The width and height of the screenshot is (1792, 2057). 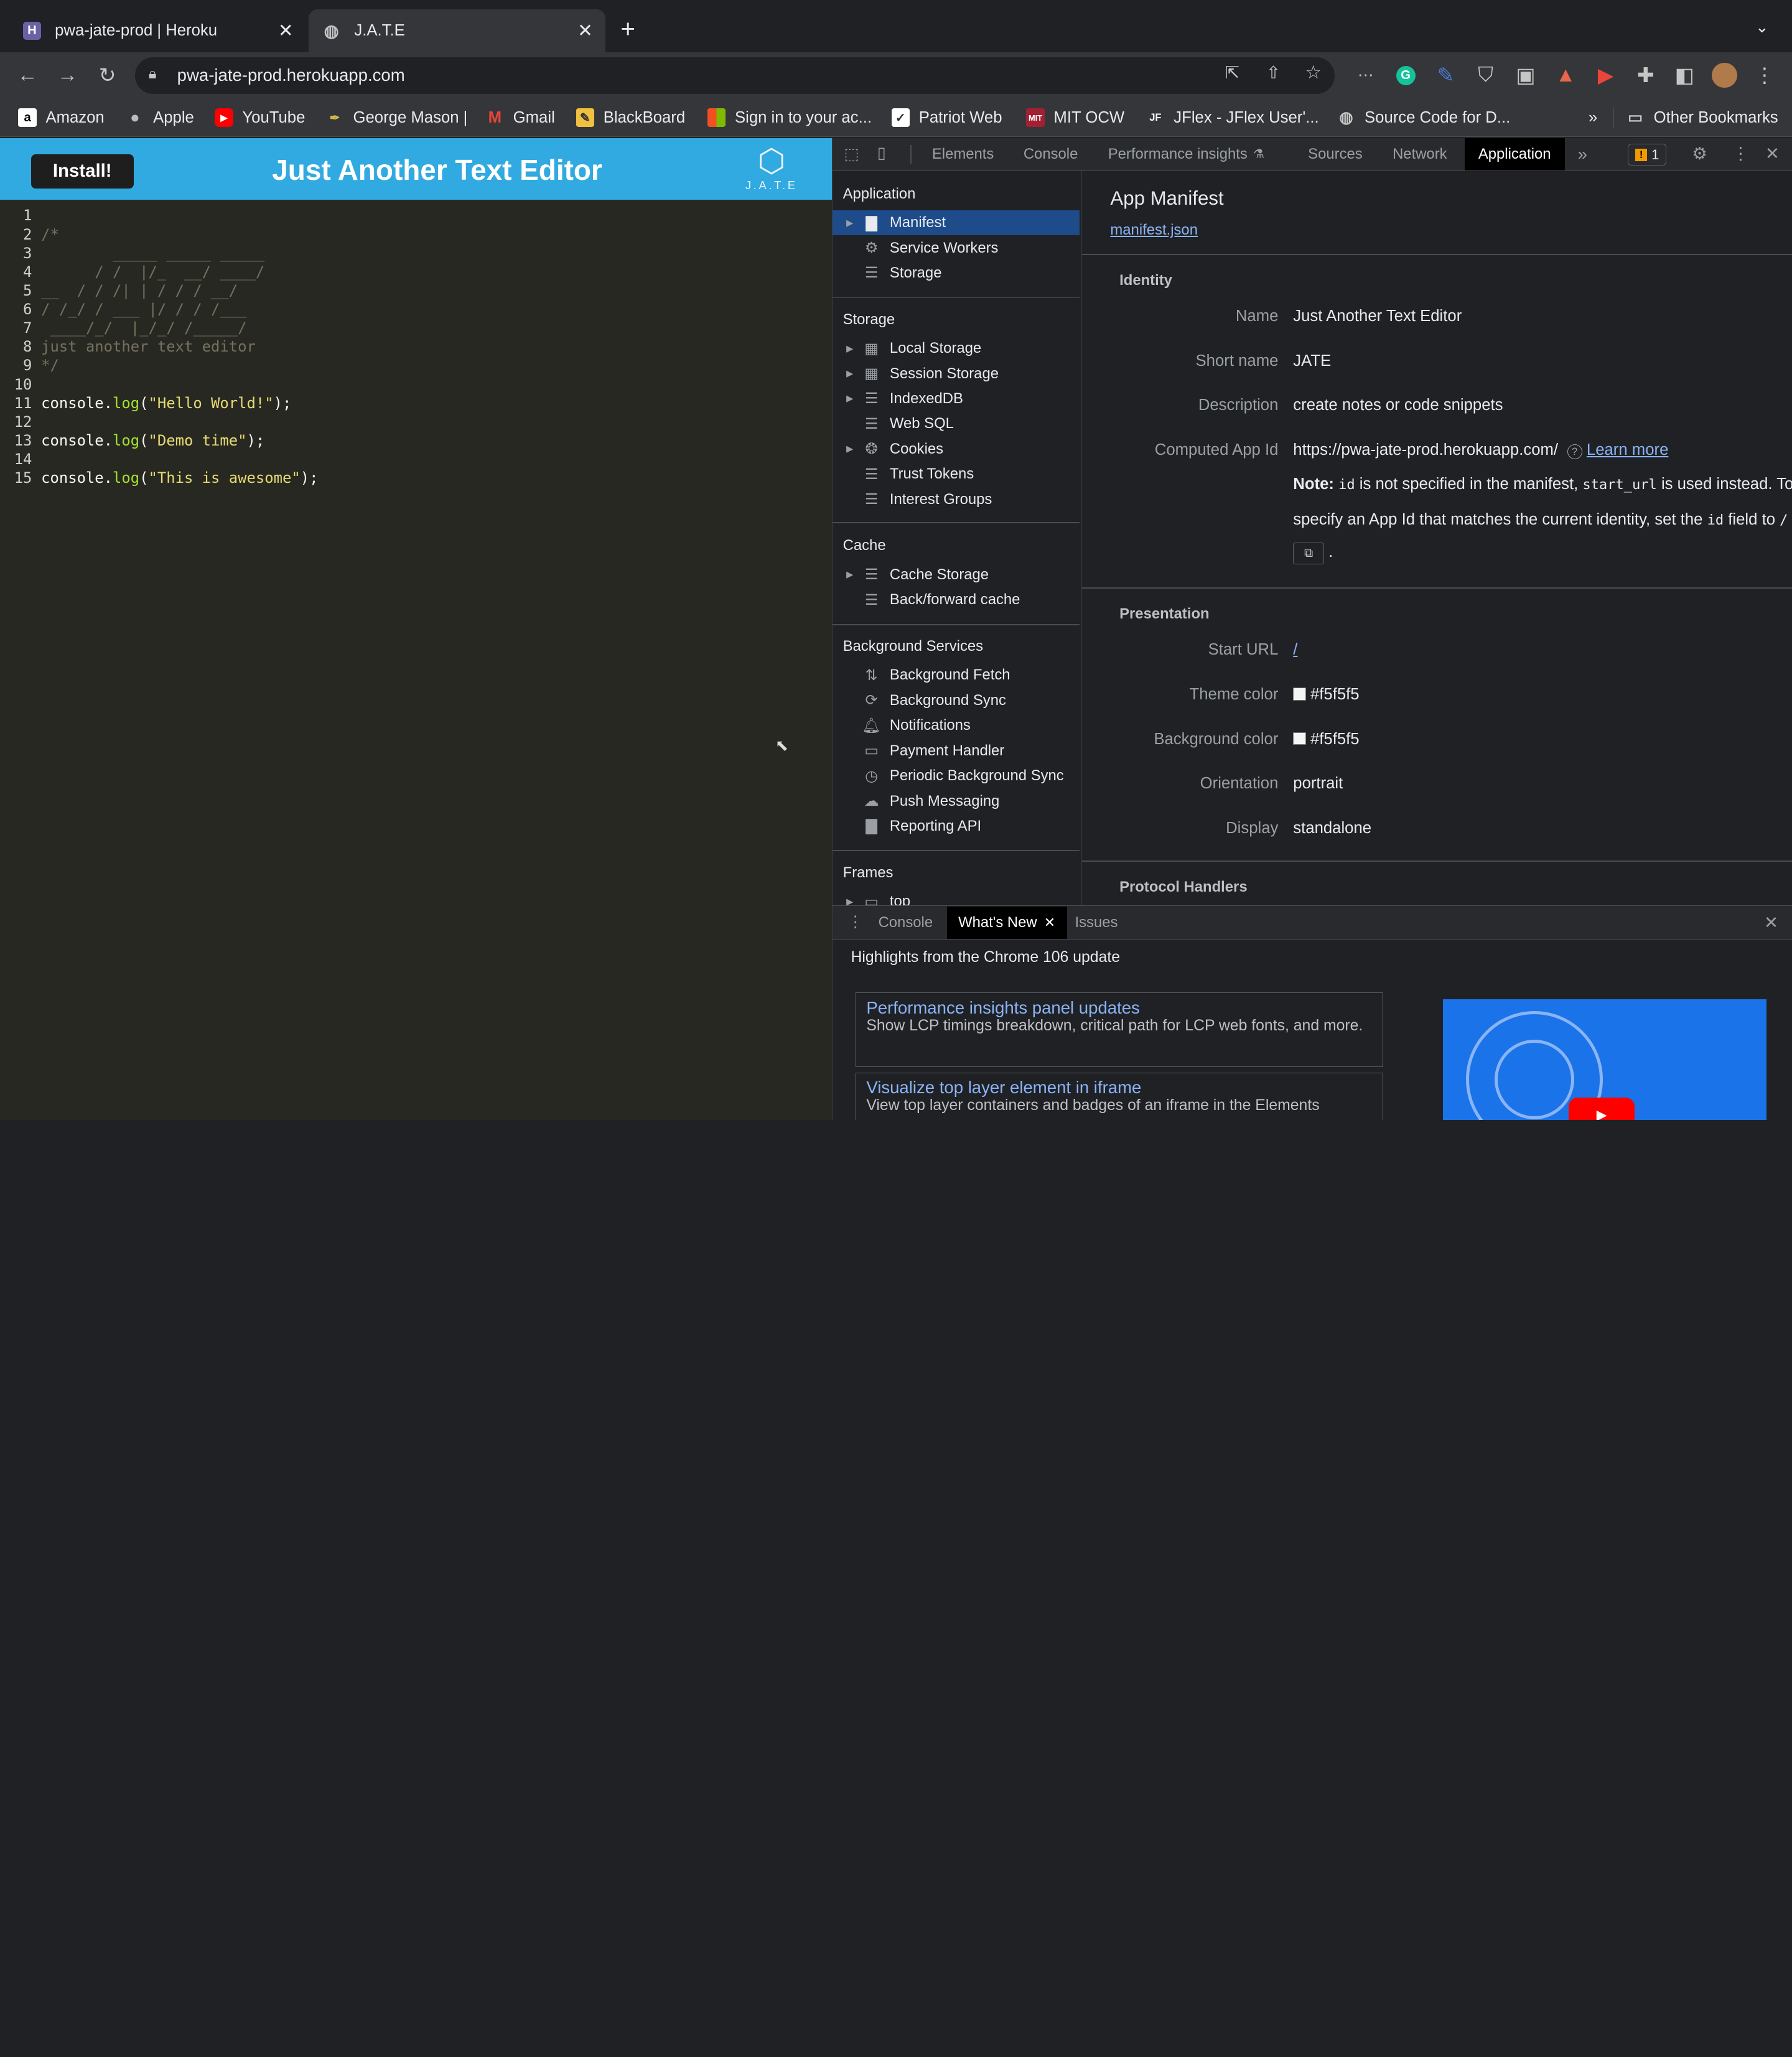 What do you see at coordinates (956, 449) in the screenshot?
I see `sidebar-item-cookies: ▶ ❂ Cookies` at bounding box center [956, 449].